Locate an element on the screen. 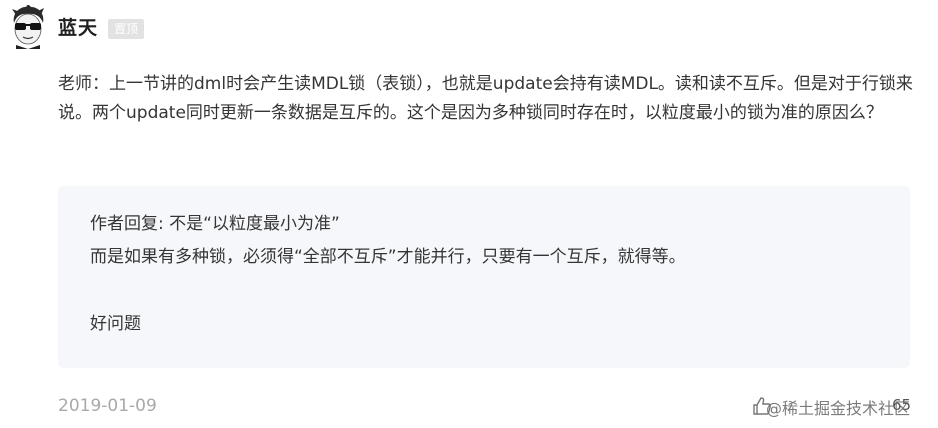 The height and width of the screenshot is (428, 938). reply-line-1: 作者回复: 不是“以粒度最小为准” is located at coordinates (215, 224).